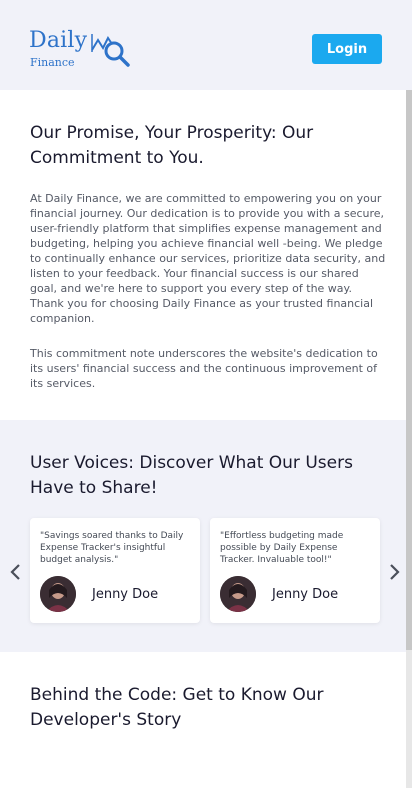 This screenshot has height=788, width=412. Describe the element at coordinates (395, 572) in the screenshot. I see `chevron-right-icon` at that location.